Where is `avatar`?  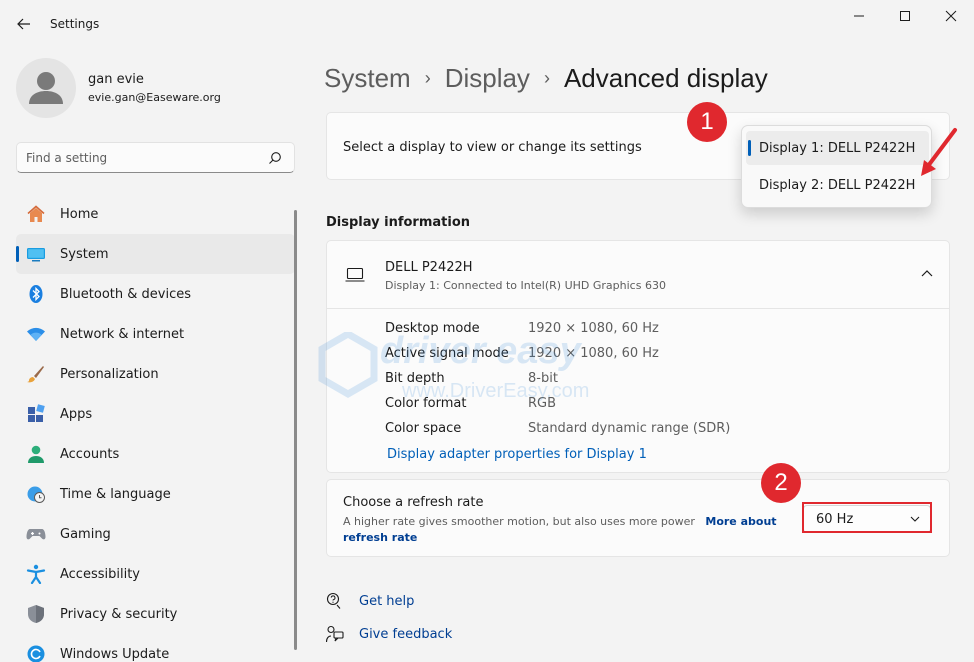
avatar is located at coordinates (46, 88).